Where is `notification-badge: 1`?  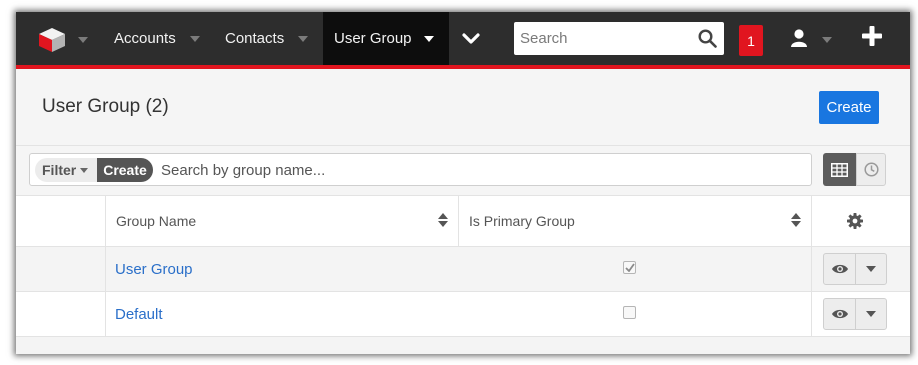
notification-badge: 1 is located at coordinates (751, 40).